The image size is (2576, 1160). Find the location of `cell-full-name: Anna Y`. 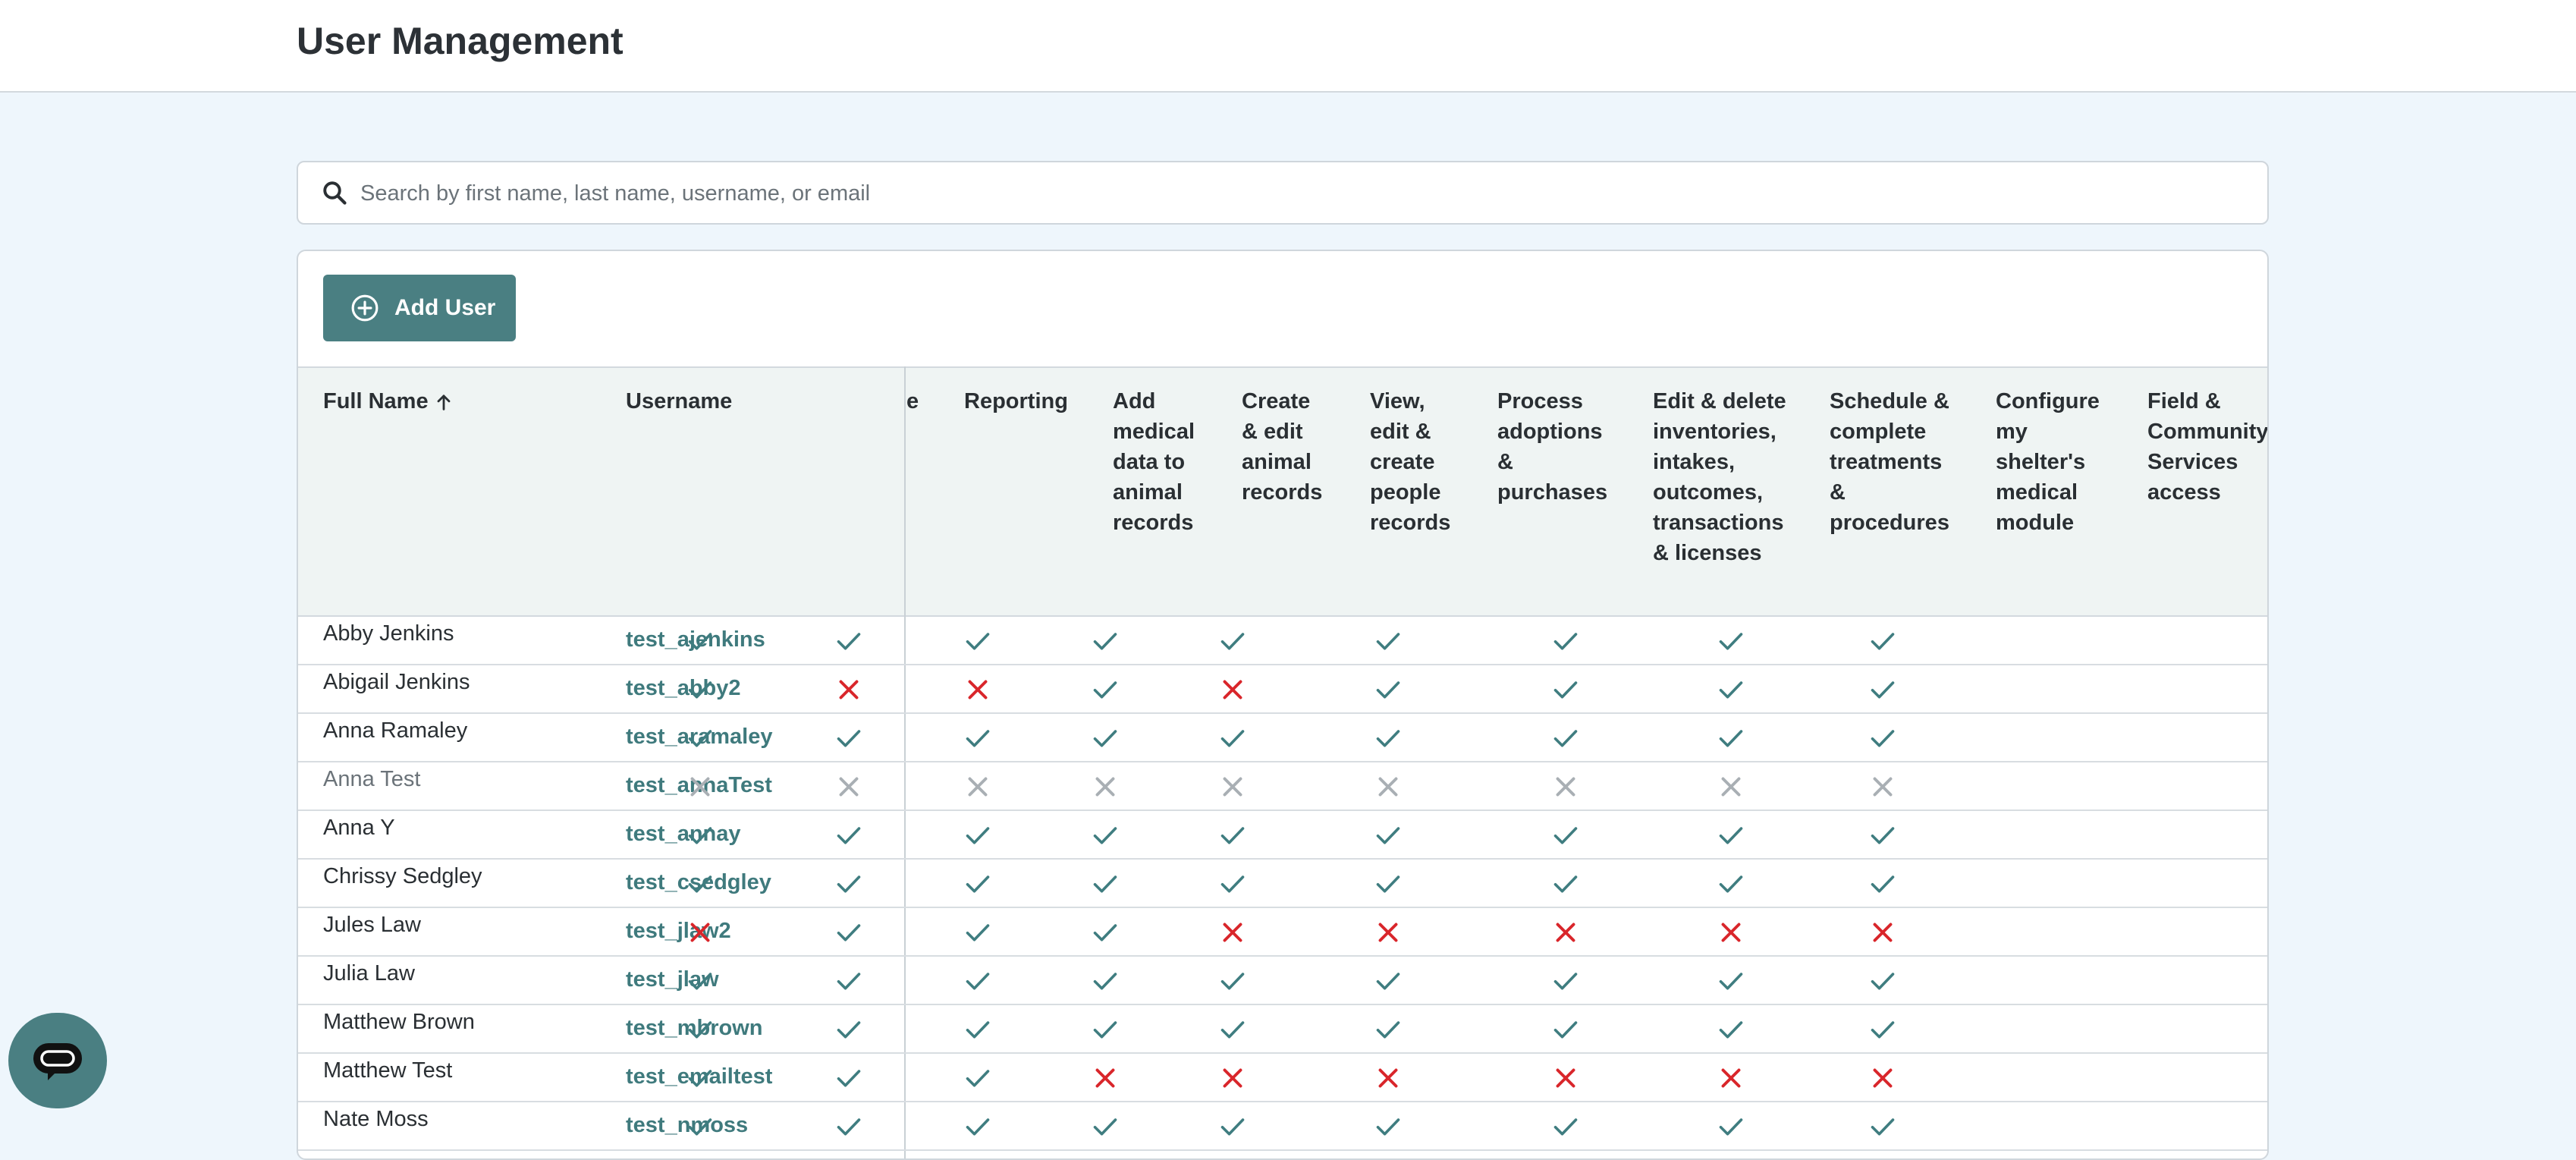

cell-full-name: Anna Y is located at coordinates (359, 828).